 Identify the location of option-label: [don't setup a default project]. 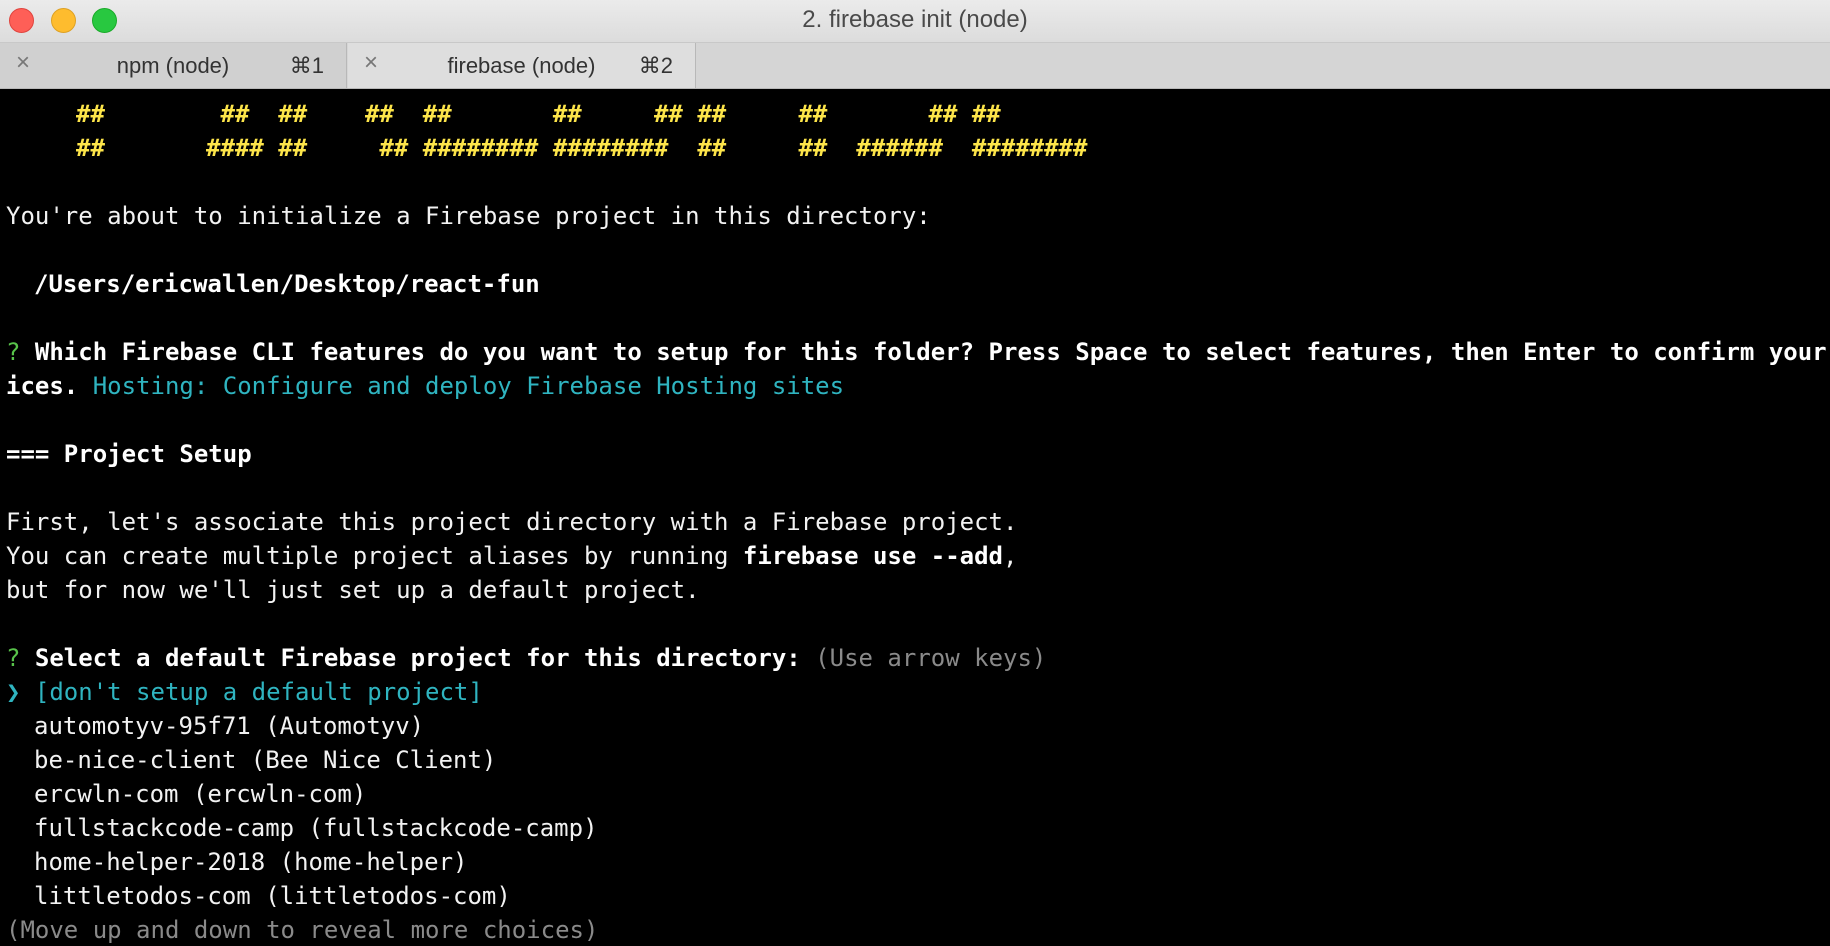
(258, 692).